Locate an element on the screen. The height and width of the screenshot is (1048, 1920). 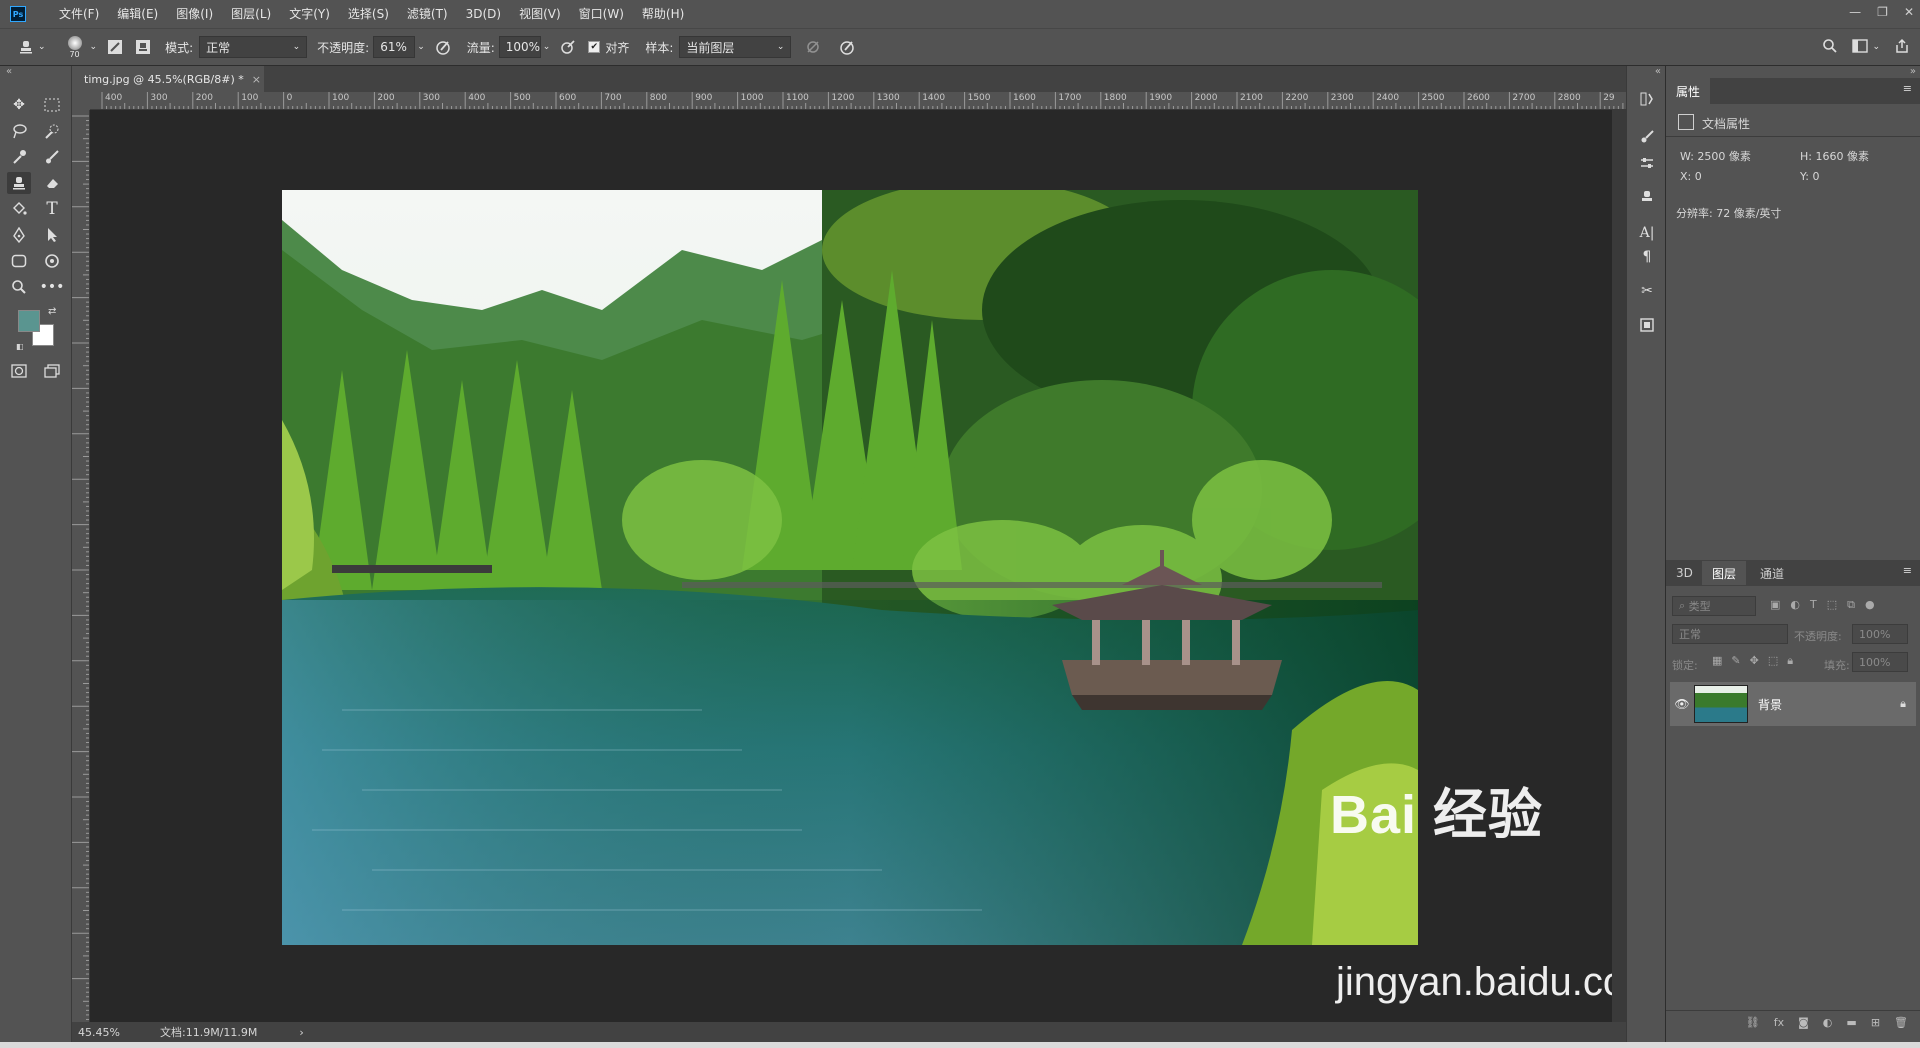
menu-window: 窗口(W) is located at coordinates (601, 14).